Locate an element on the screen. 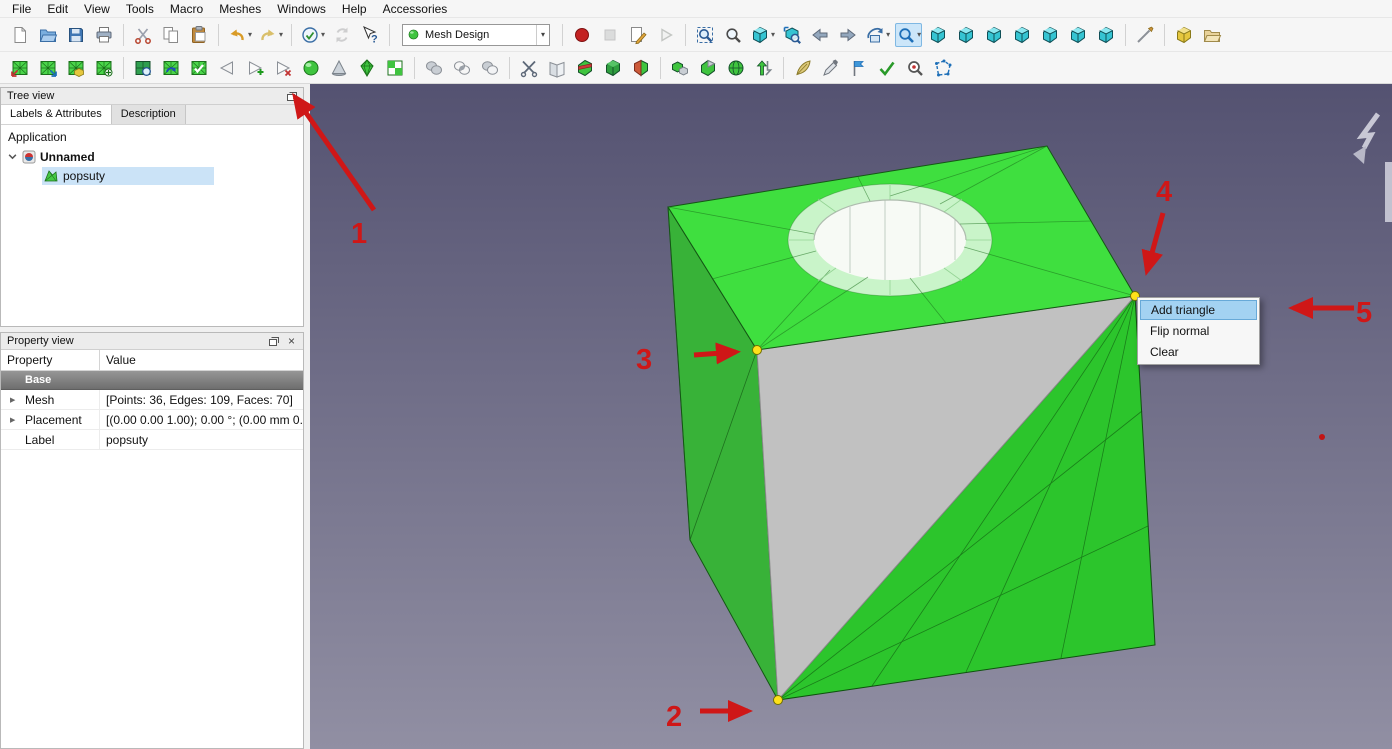 The height and width of the screenshot is (749, 1392). mesh-validate is located at coordinates (887, 68).